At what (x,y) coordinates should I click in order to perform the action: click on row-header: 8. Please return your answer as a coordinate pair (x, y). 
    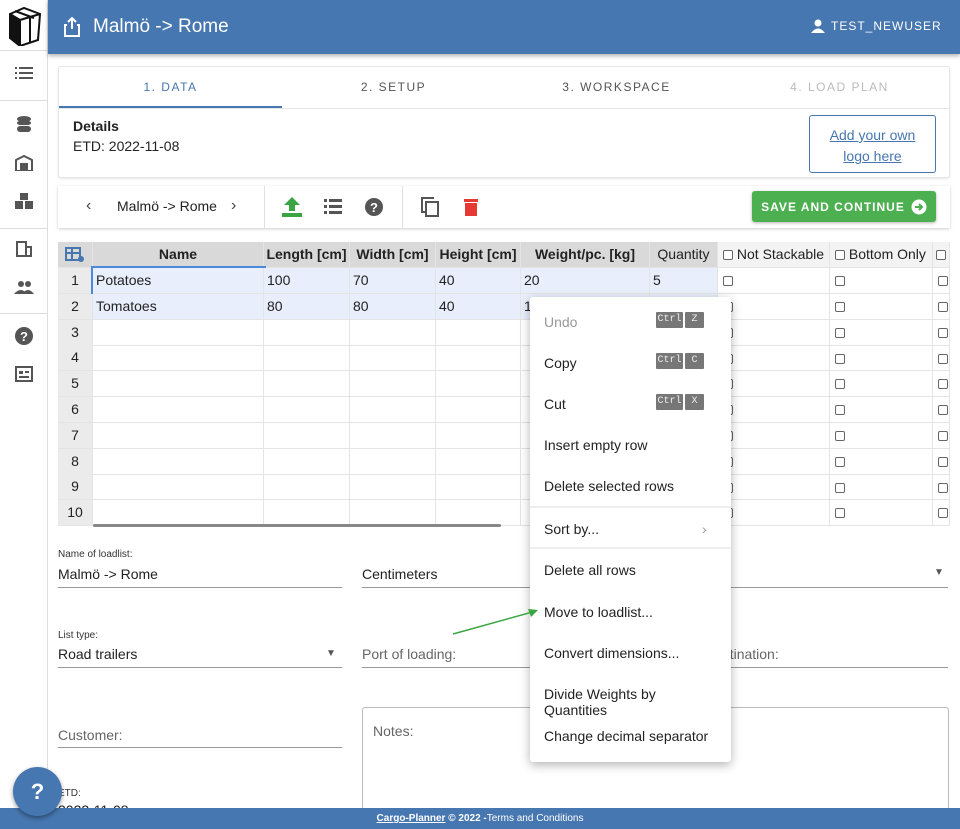
    Looking at the image, I should click on (75, 461).